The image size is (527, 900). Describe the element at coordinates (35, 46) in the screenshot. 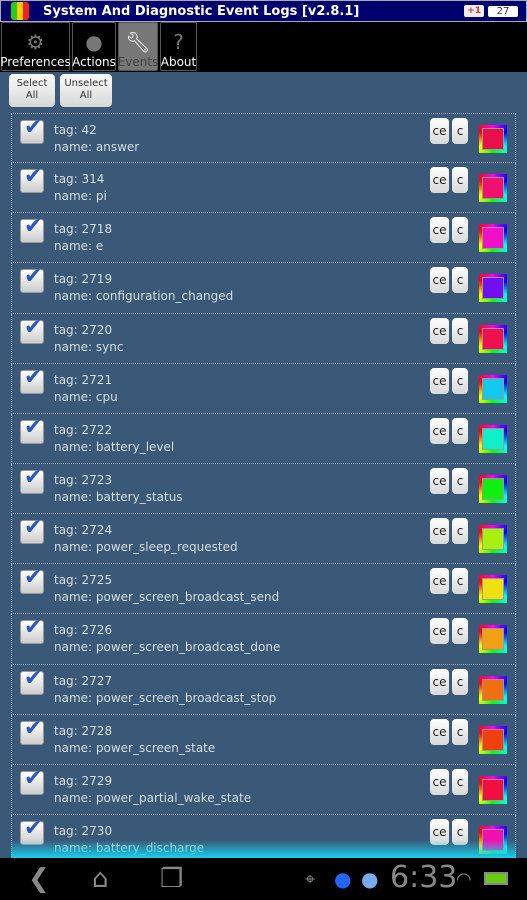

I see `tab-preferences: ⚙ Preferences` at that location.